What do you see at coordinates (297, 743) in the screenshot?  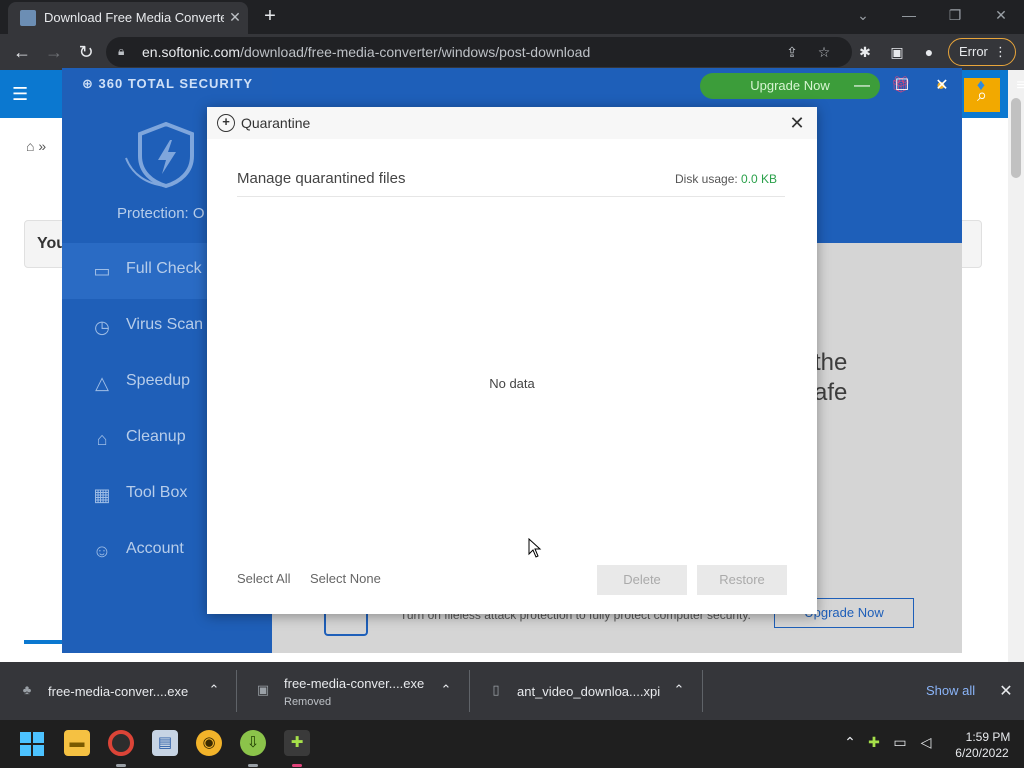 I see `security-app-icon: ✚` at bounding box center [297, 743].